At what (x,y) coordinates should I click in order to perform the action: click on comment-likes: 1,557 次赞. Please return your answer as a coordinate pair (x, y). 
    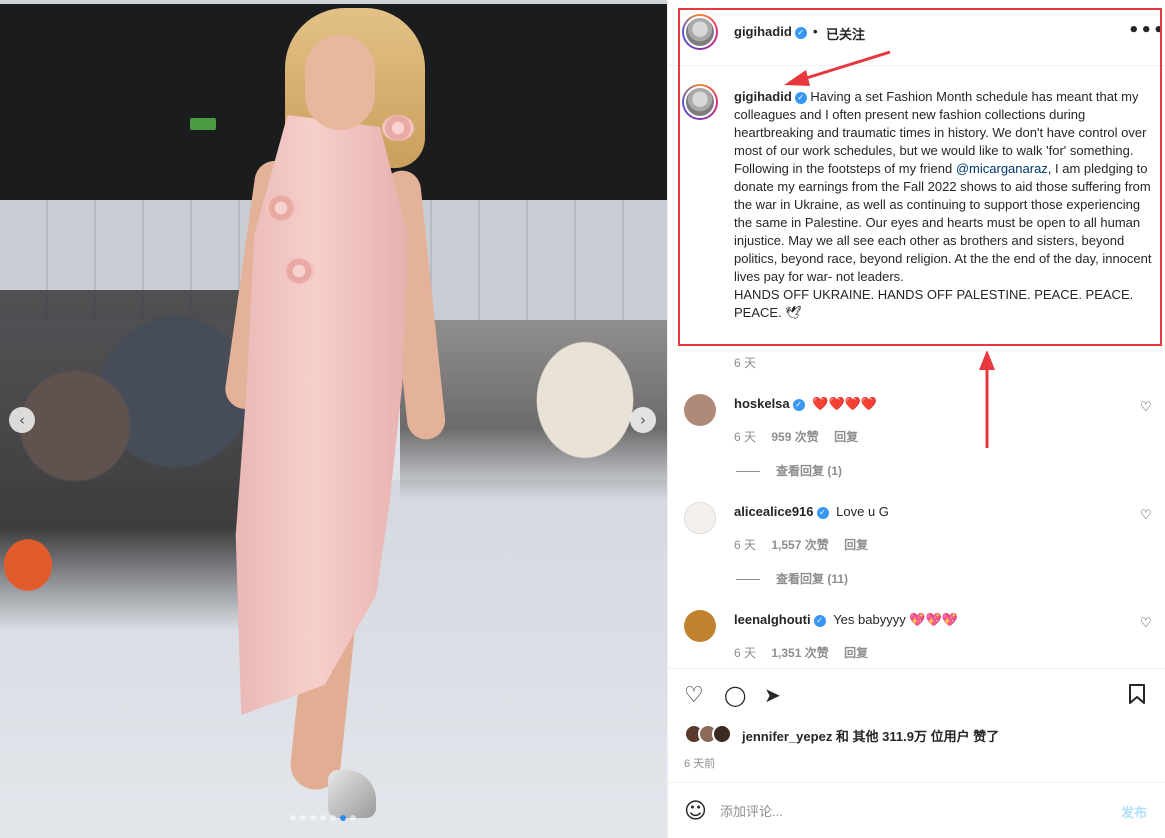
    Looking at the image, I should click on (799, 545).